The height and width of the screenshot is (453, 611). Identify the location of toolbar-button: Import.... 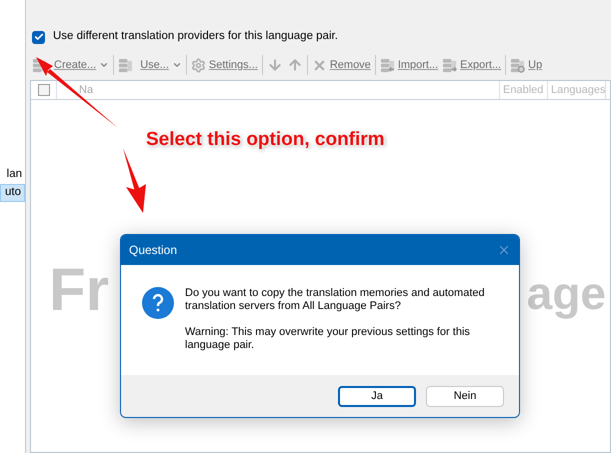
(409, 65).